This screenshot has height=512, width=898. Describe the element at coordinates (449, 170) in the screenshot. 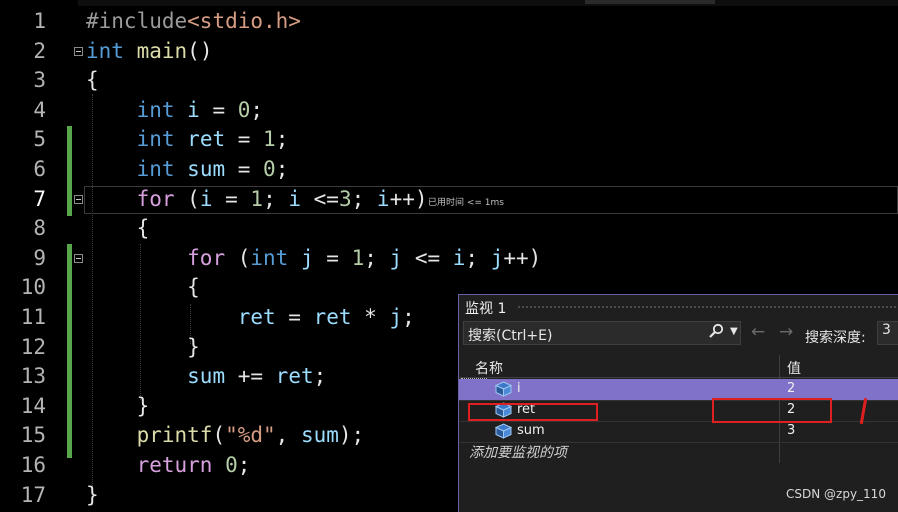

I see `code-line: 6 int sum = 0;` at that location.